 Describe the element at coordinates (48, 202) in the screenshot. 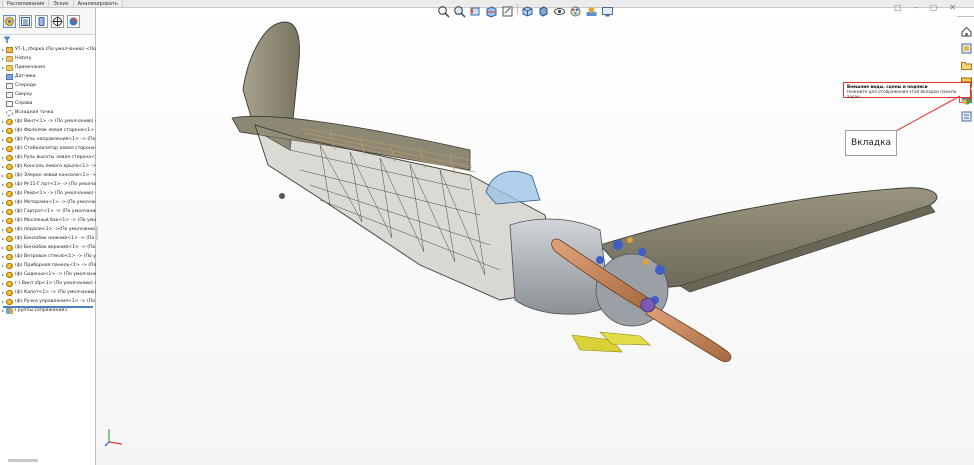

I see `tree-item: ▸ (ф) Моторама<1> -> (По умолчани` at that location.